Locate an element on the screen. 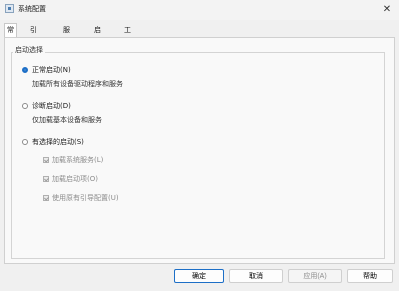 This screenshot has height=291, width=399. close-icon: ✕ is located at coordinates (387, 10).